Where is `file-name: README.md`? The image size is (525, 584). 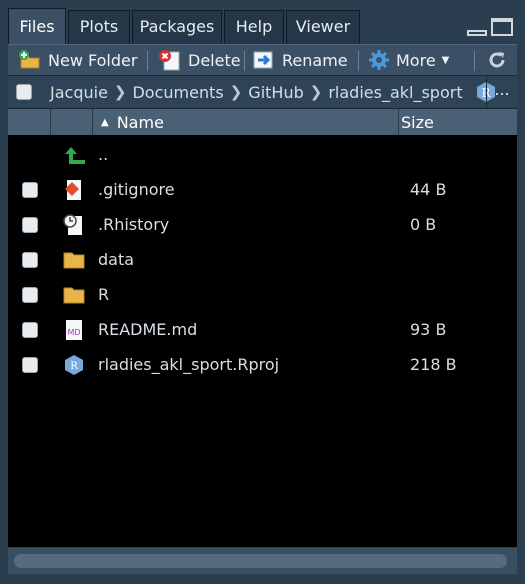
file-name: README.md is located at coordinates (147, 329).